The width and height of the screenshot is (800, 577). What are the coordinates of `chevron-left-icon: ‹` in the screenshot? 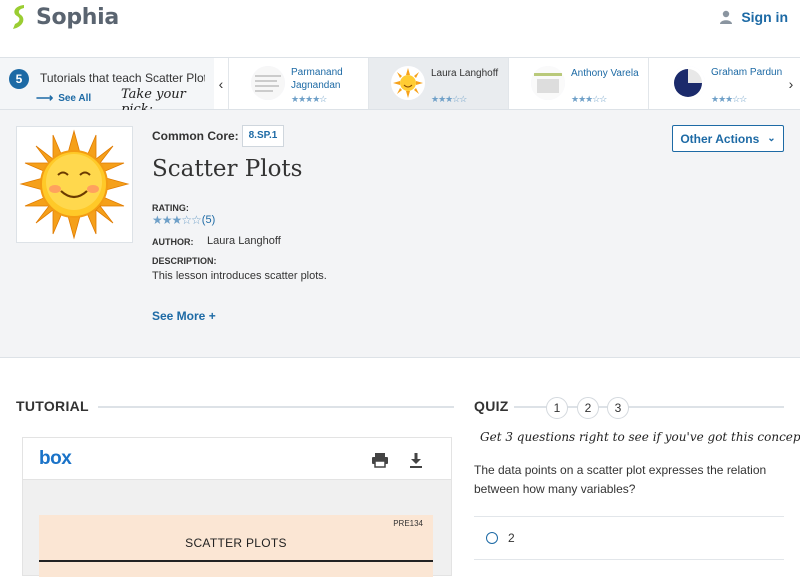 It's located at (221, 83).